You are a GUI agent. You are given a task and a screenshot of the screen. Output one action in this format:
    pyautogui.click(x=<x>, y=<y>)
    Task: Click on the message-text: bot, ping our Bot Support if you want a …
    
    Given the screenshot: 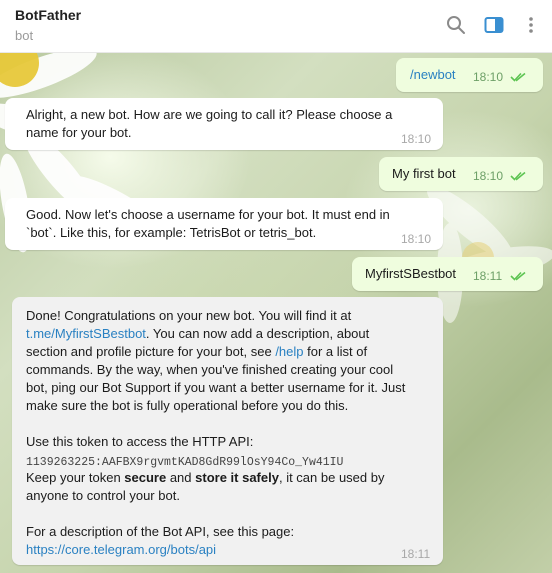 What is the action you would take?
    pyautogui.click(x=216, y=387)
    